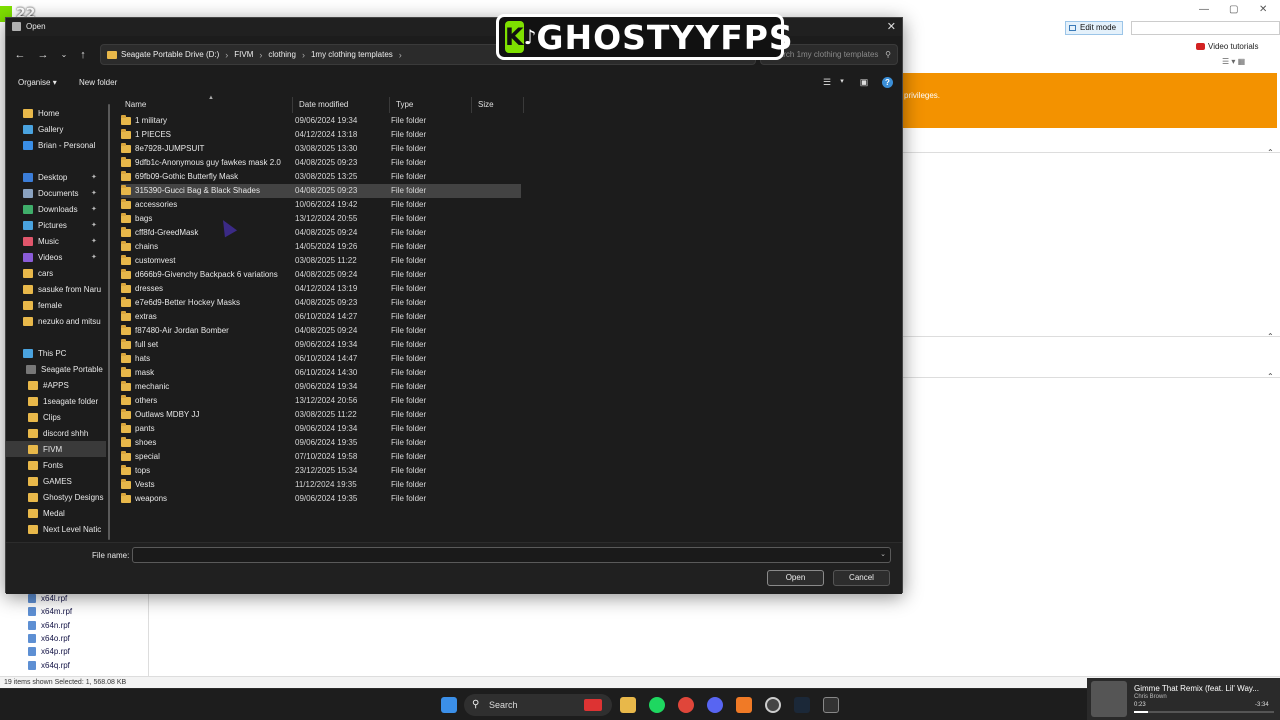 This screenshot has width=1280, height=720. Describe the element at coordinates (56, 417) in the screenshot. I see `sidebar-item: Clips` at that location.